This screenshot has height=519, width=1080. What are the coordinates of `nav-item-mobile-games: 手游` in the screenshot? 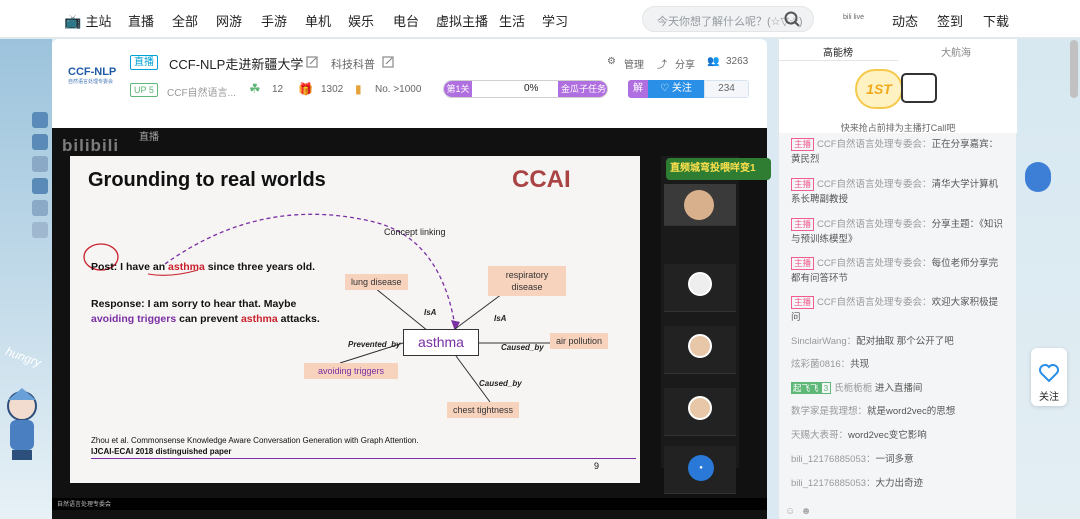 It's located at (274, 20).